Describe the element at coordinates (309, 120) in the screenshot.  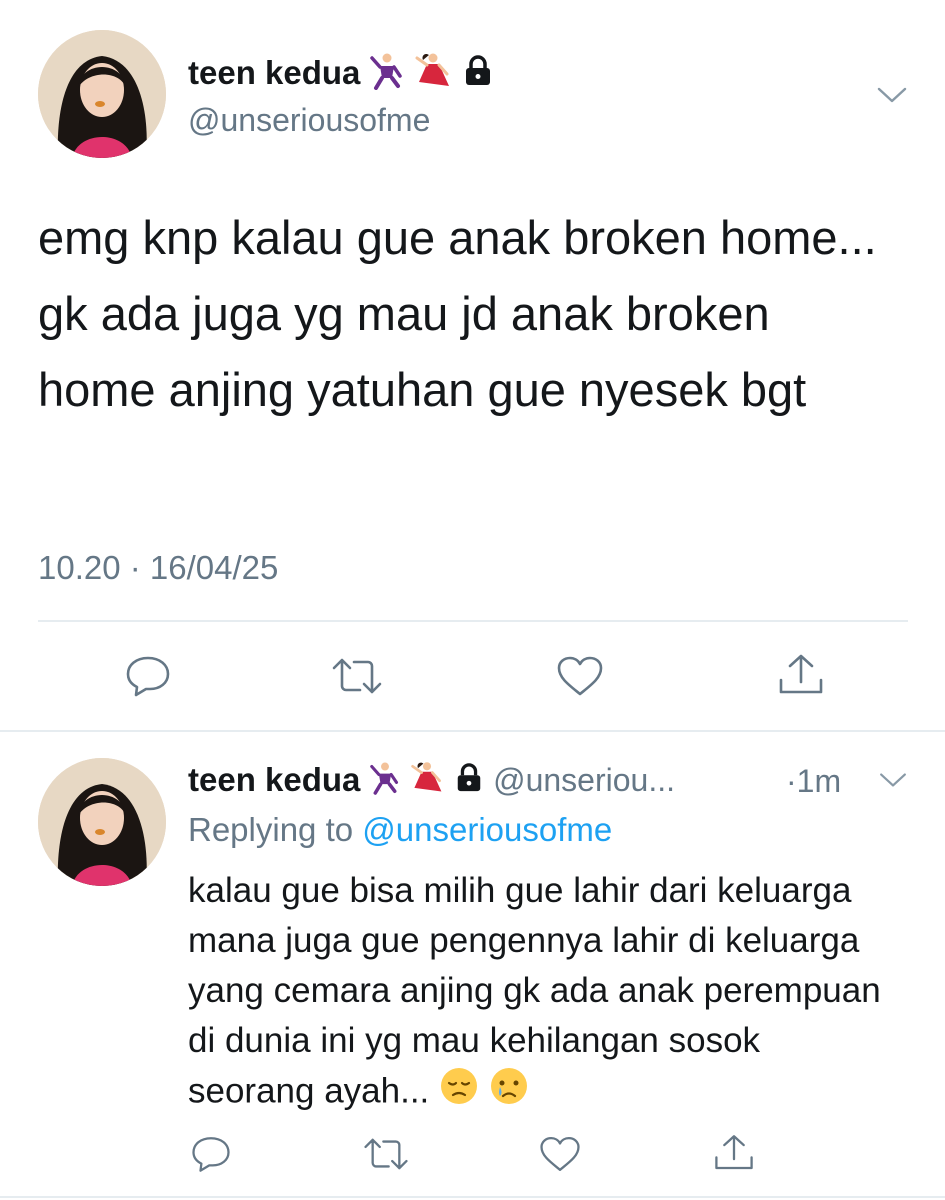
I see `handle: @unseriousofme` at that location.